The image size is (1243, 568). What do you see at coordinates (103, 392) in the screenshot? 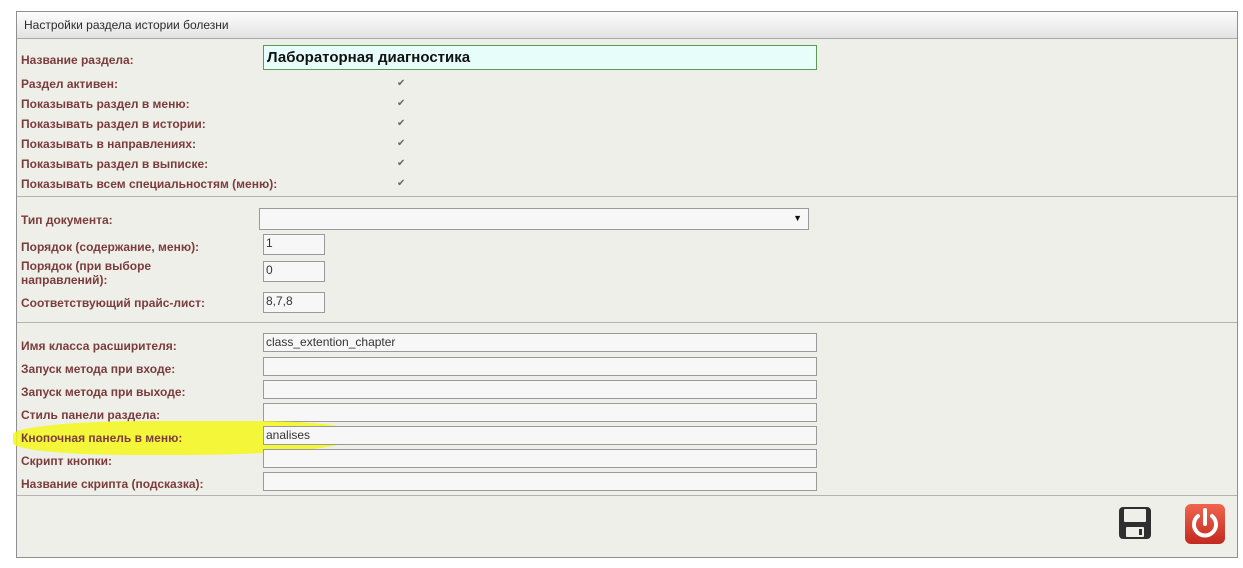
I see `ext-field-label: Запуск метода при выходе:` at bounding box center [103, 392].